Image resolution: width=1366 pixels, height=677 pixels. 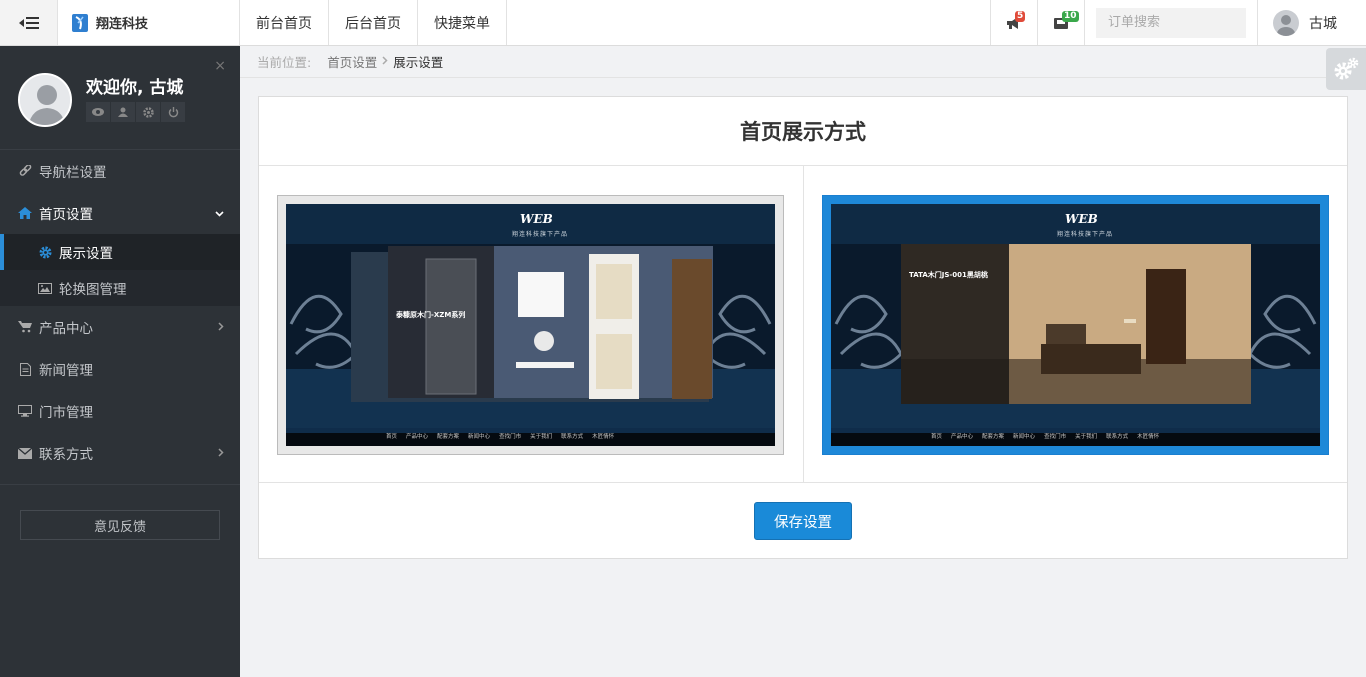 What do you see at coordinates (120, 525) in the screenshot?
I see `feedback-button: 意见反馈` at bounding box center [120, 525].